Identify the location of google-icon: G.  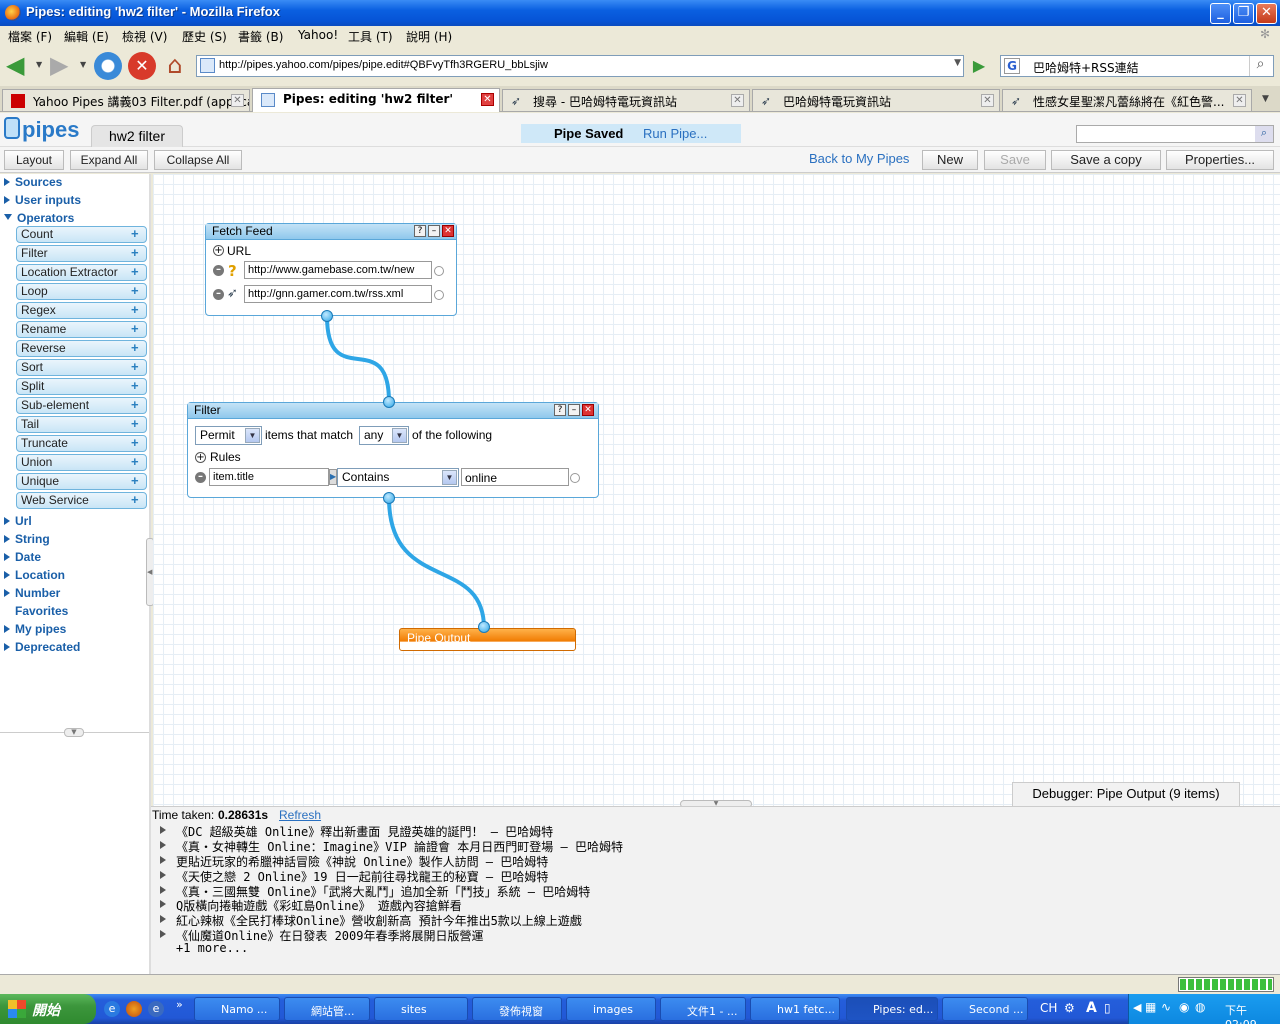
(1012, 66).